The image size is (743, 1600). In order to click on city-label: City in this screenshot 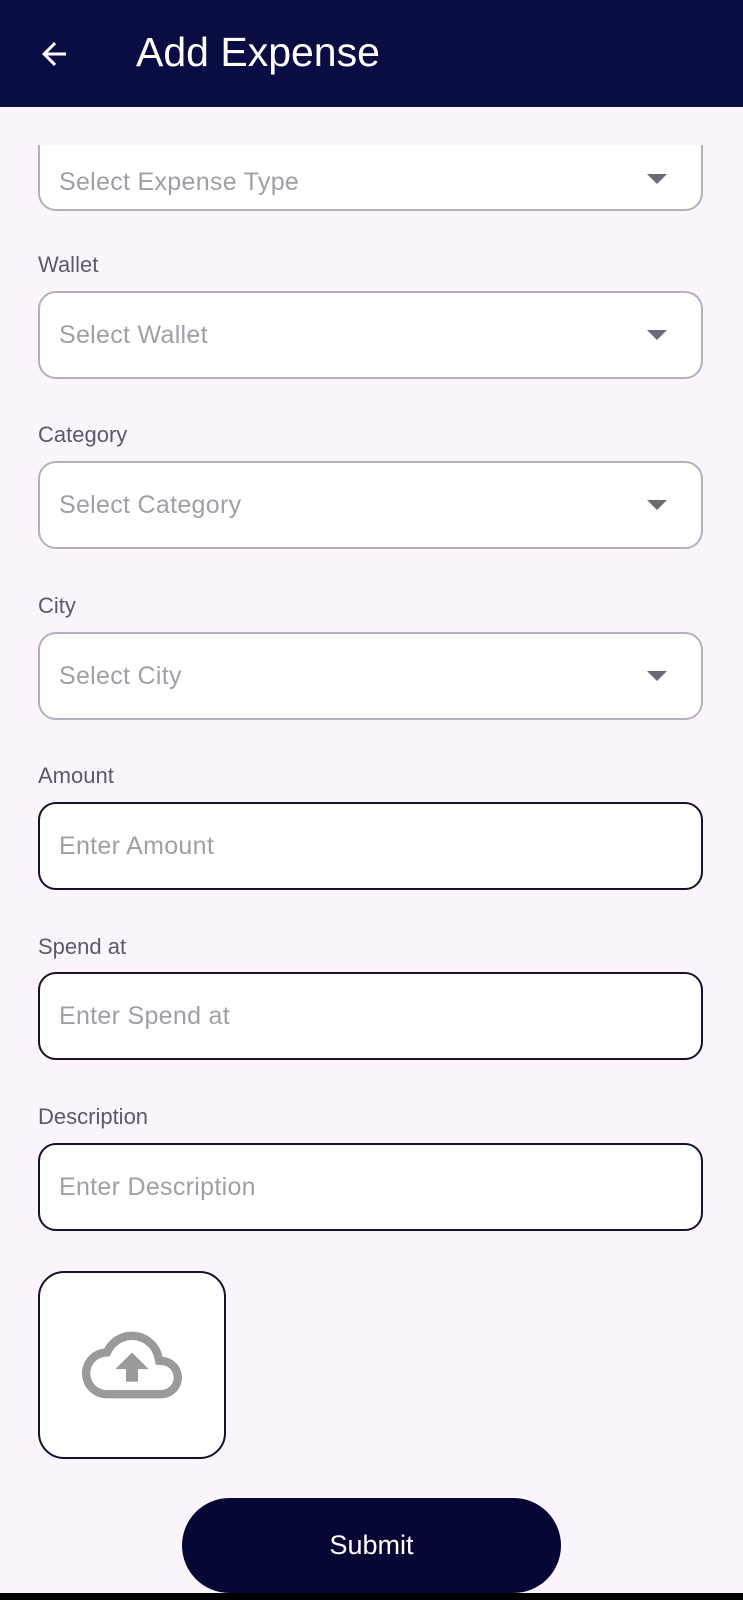, I will do `click(57, 605)`.